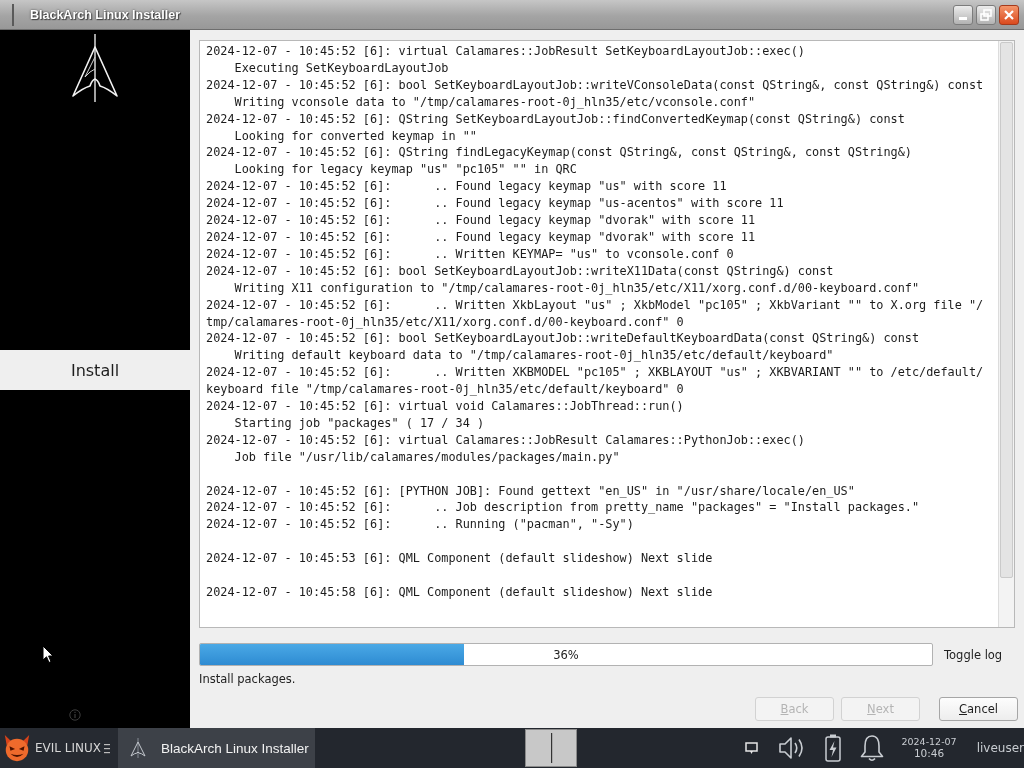  What do you see at coordinates (17, 748) in the screenshot?
I see `devil-icon` at bounding box center [17, 748].